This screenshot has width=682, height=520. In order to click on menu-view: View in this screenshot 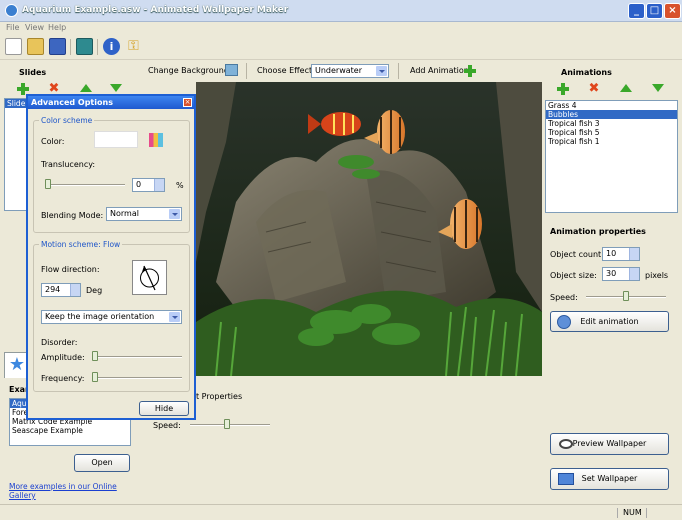, I will do `click(34, 27)`.